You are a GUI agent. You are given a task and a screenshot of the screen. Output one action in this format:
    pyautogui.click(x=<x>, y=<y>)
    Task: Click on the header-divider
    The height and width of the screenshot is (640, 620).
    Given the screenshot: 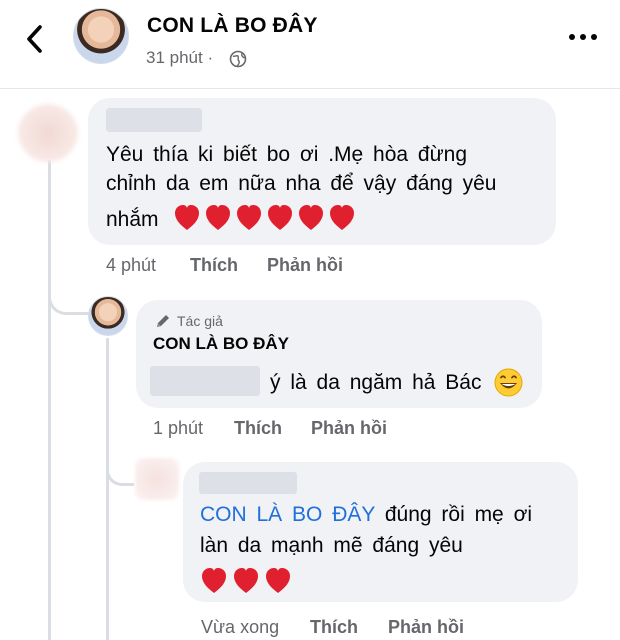 What is the action you would take?
    pyautogui.click(x=310, y=88)
    